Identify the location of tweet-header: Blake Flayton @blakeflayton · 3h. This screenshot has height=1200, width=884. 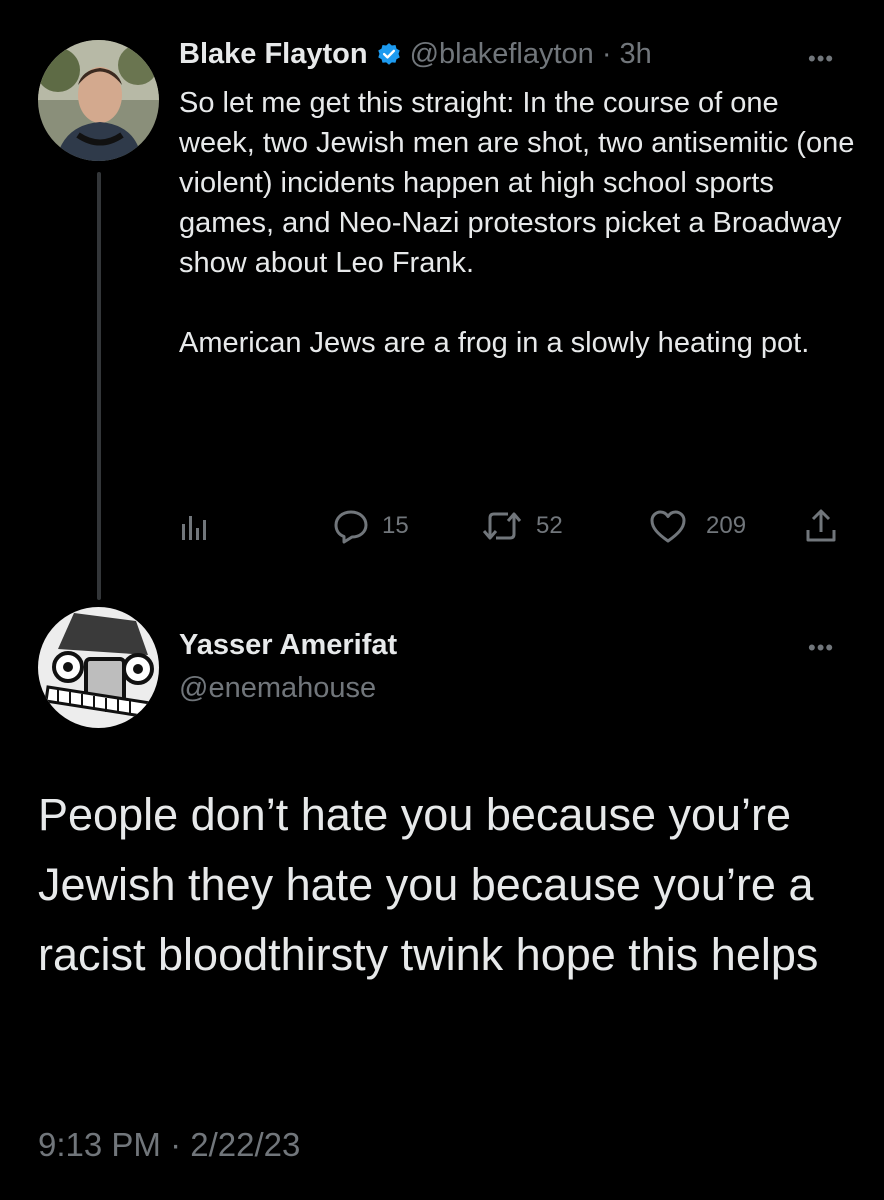
(415, 54).